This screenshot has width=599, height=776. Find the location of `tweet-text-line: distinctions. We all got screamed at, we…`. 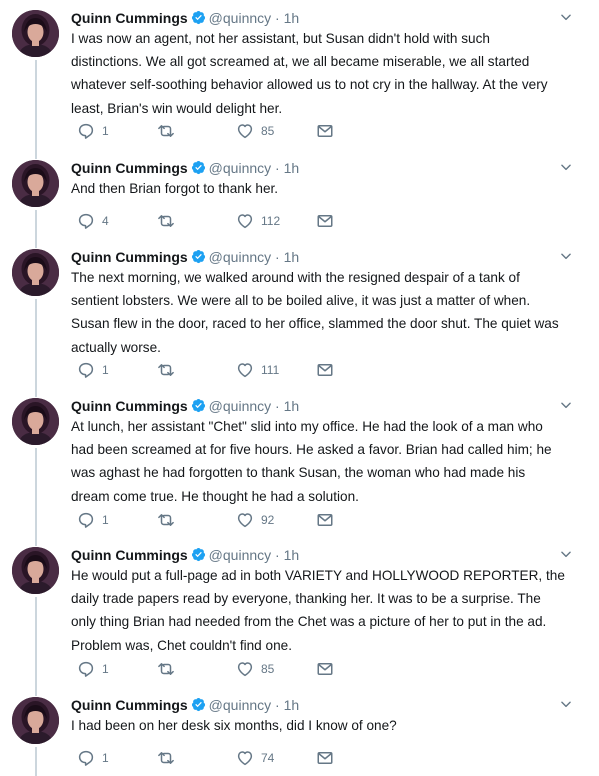

tweet-text-line: distinctions. We all got screamed at, we… is located at coordinates (300, 62).